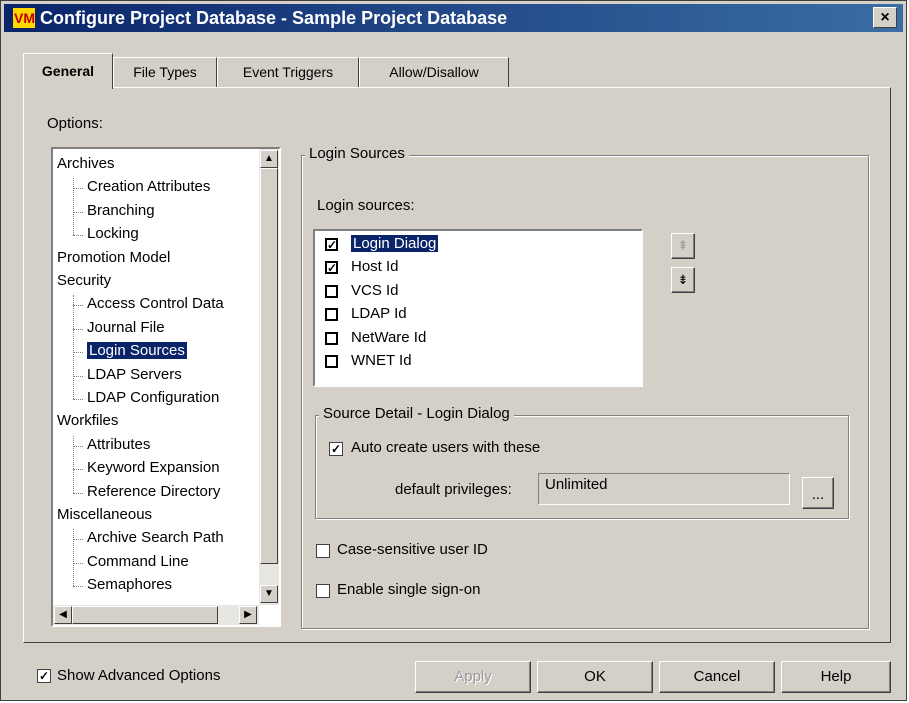 This screenshot has height=703, width=909. What do you see at coordinates (104, 514) in the screenshot?
I see `tree-item: Miscellaneous` at bounding box center [104, 514].